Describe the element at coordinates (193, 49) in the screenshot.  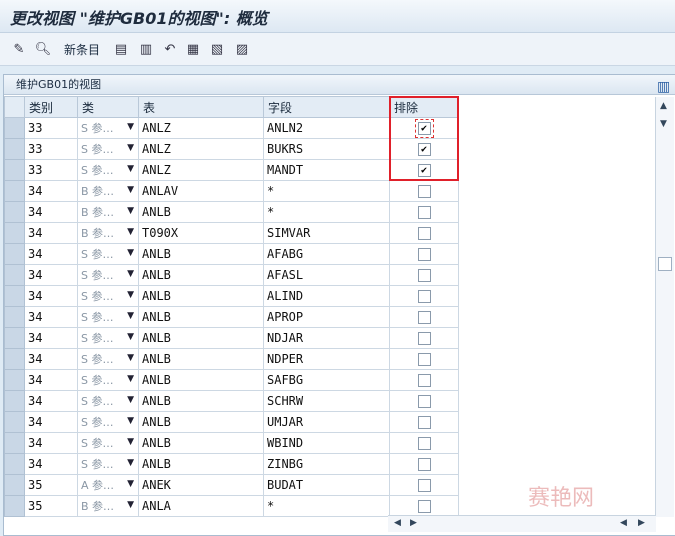
I see `select-all-icon: ▦` at that location.